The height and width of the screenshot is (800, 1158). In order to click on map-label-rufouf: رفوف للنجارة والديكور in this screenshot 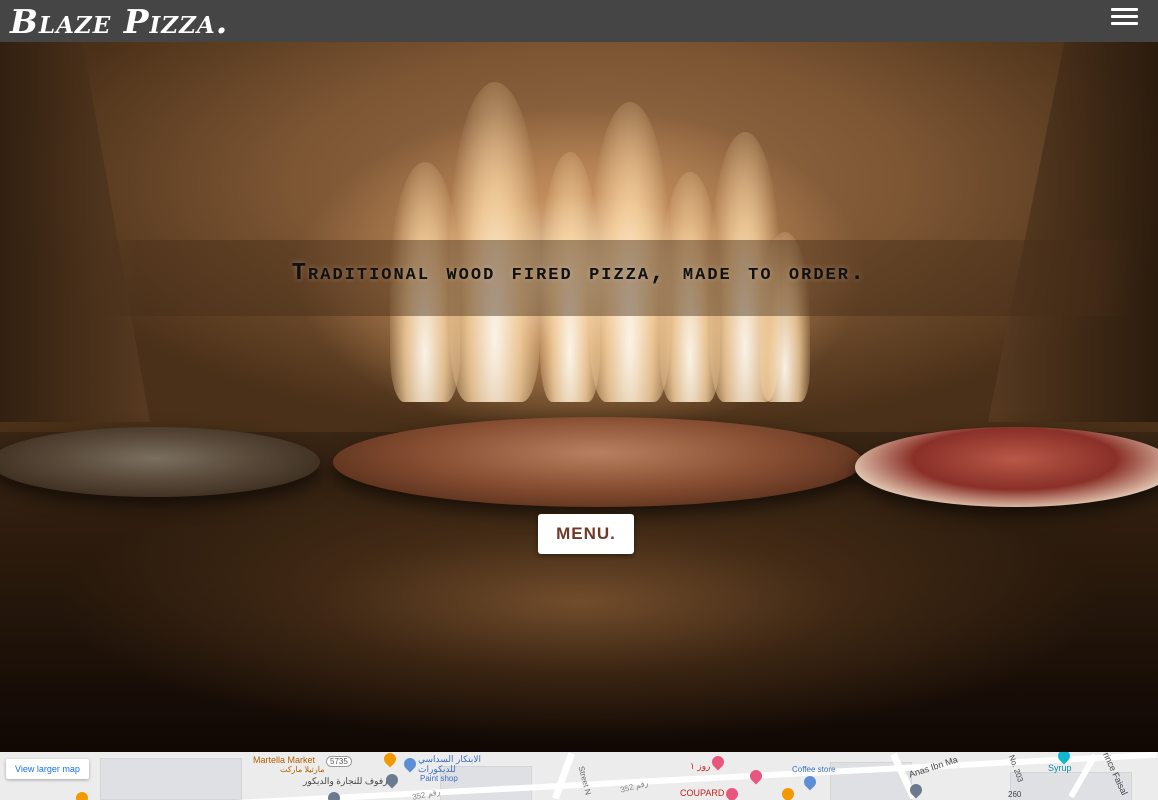, I will do `click(345, 781)`.